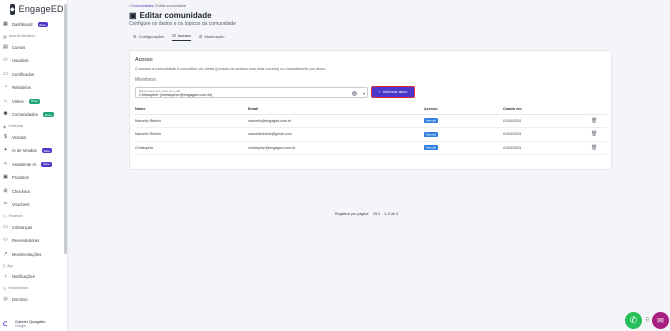 This screenshot has width=670, height=331. I want to click on users-icon: ⚇, so click(5, 60).